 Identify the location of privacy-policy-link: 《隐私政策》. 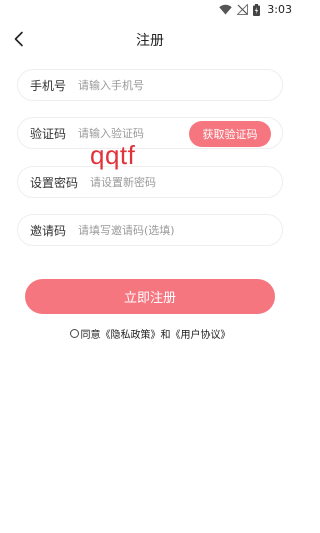
(131, 333).